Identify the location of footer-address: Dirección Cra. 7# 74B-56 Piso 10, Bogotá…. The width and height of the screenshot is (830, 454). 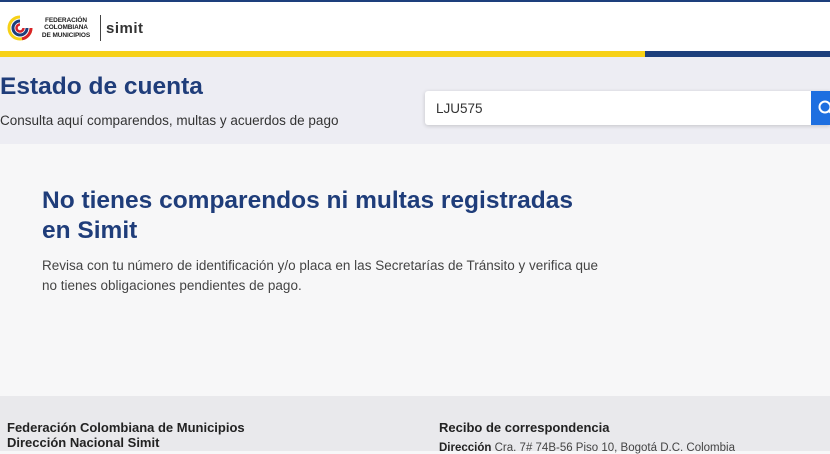
(587, 448).